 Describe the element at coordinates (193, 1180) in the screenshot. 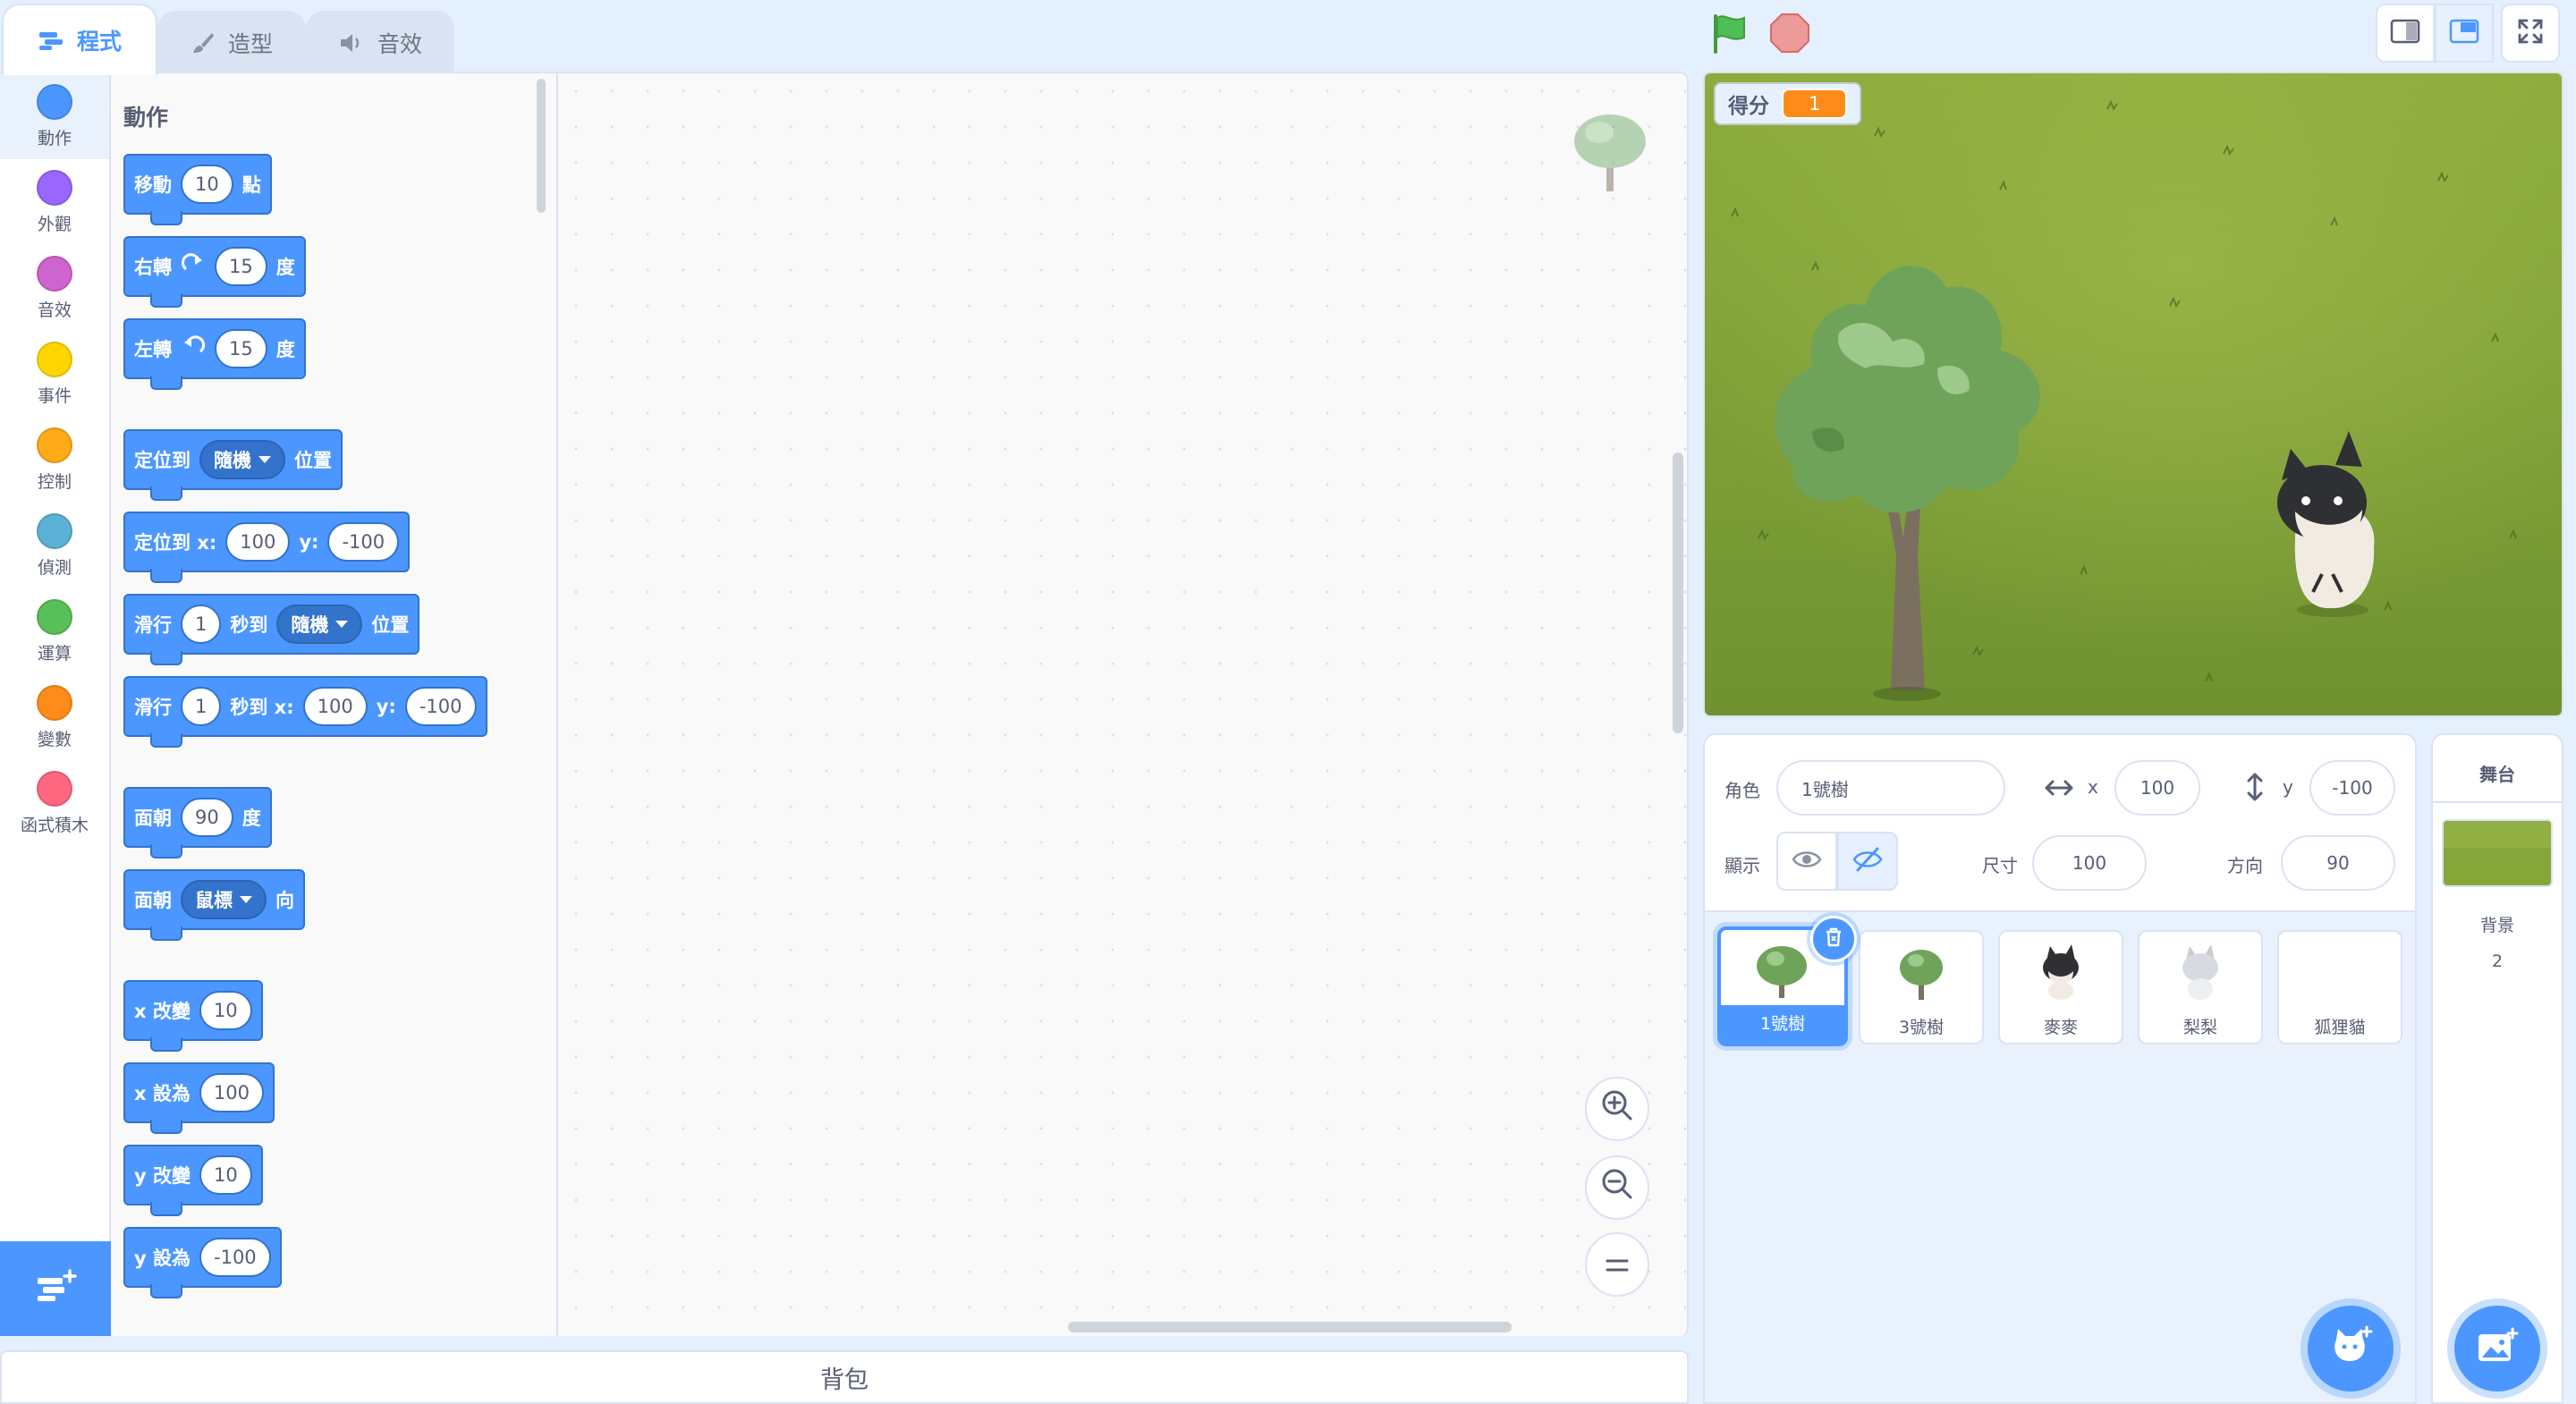

I see `block-change-y: y 改變 10` at that location.